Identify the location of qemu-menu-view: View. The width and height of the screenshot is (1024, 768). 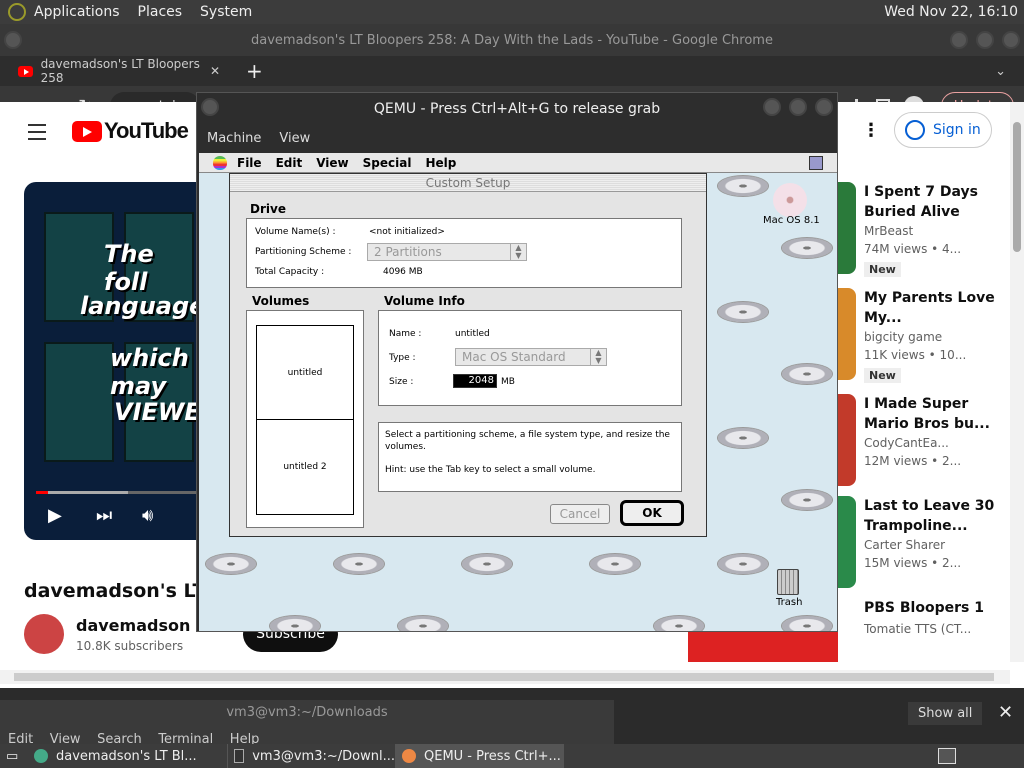
(294, 138).